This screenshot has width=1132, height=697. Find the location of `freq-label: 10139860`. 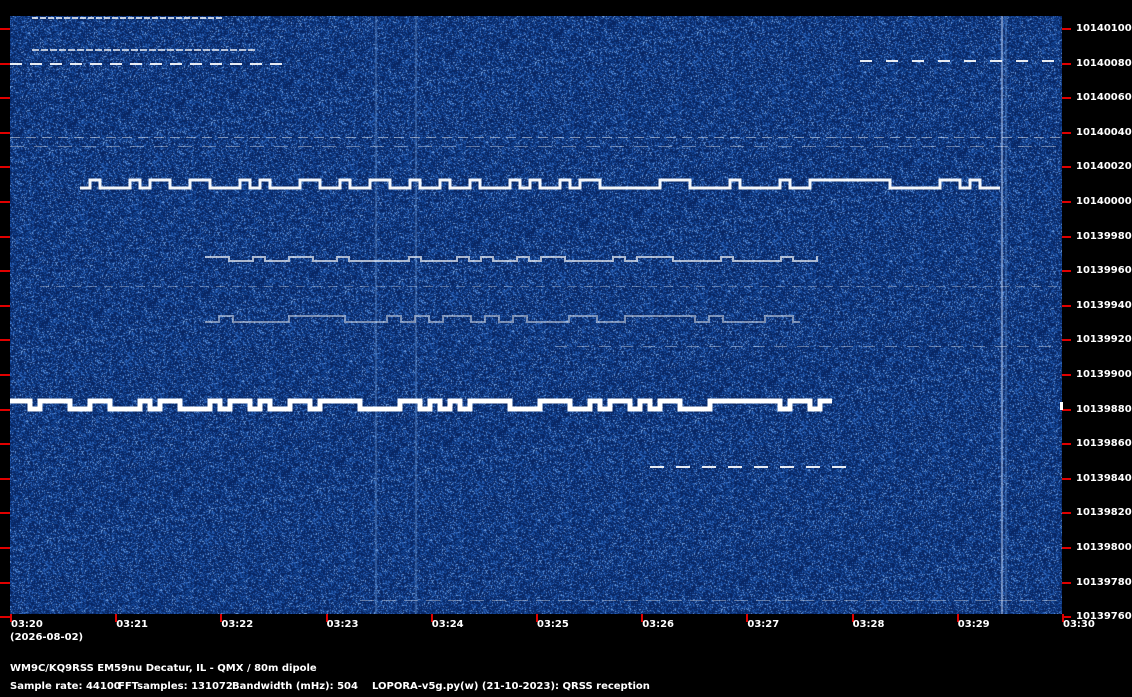

freq-label: 10139860 is located at coordinates (1104, 444).